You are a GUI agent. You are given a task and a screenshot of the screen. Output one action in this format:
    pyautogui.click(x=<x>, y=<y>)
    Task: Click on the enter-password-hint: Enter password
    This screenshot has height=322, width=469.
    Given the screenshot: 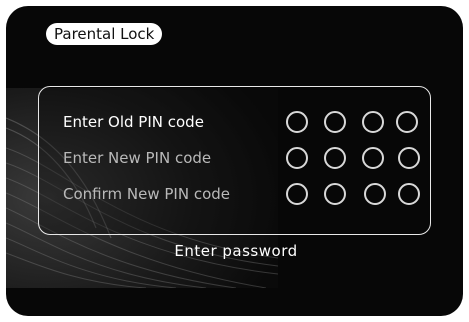 What is the action you would take?
    pyautogui.click(x=236, y=251)
    